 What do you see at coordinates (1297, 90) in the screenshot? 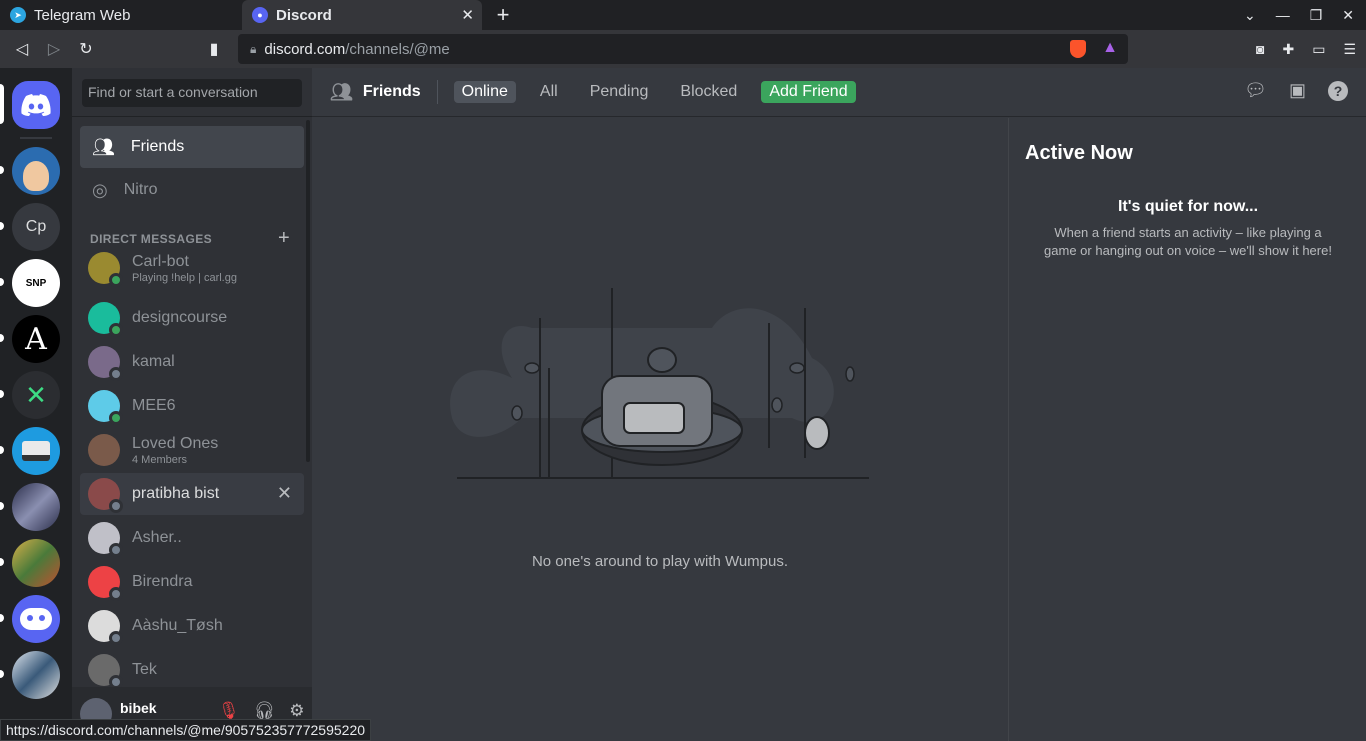
I see `inbox-icon: ▣` at bounding box center [1297, 90].